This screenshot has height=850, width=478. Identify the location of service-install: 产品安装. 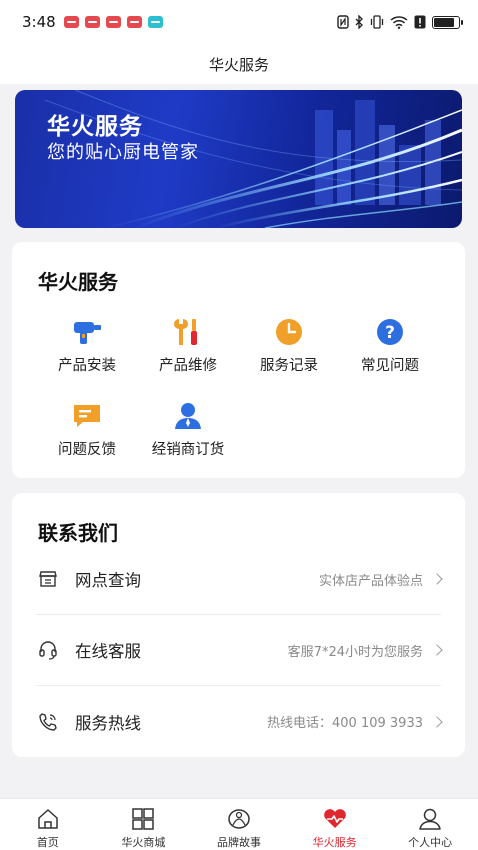
(87, 345).